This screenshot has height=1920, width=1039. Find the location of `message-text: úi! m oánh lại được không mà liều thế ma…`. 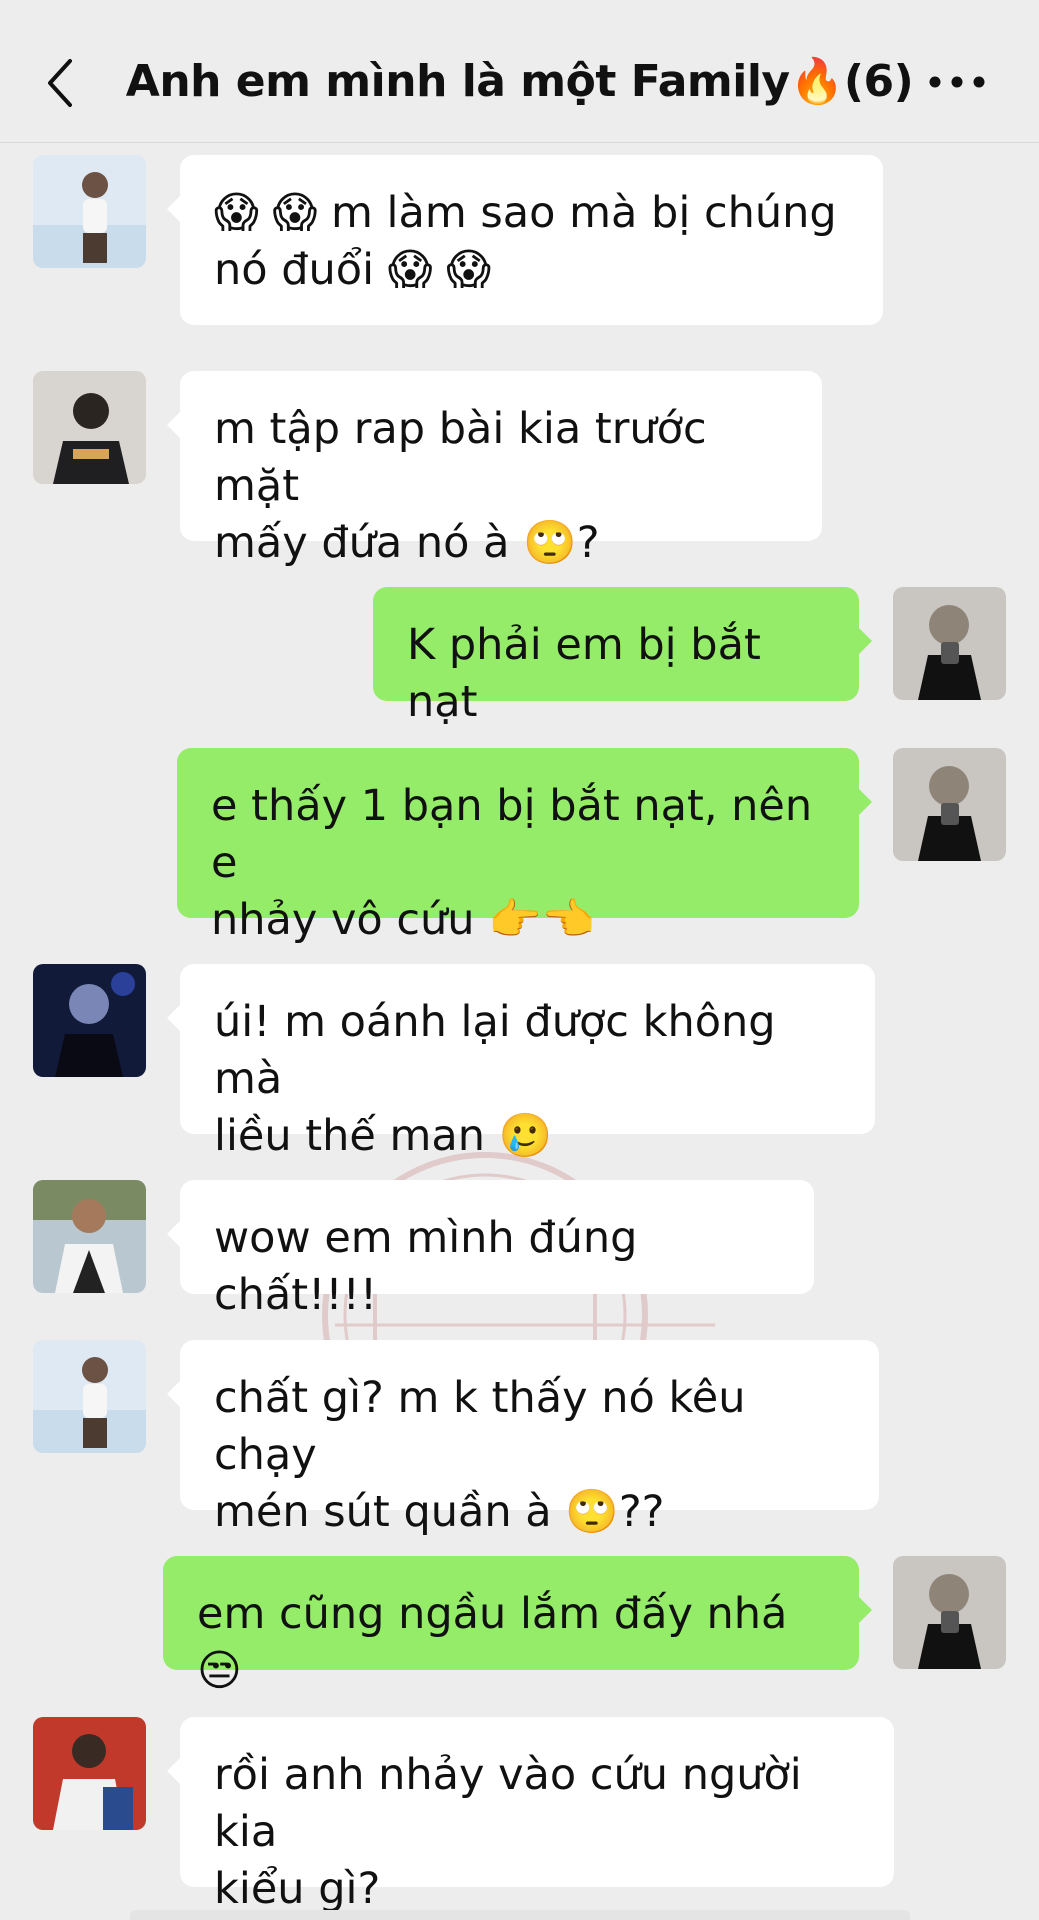

message-text: úi! m oánh lại được không mà liều thế ma… is located at coordinates (495, 1079).